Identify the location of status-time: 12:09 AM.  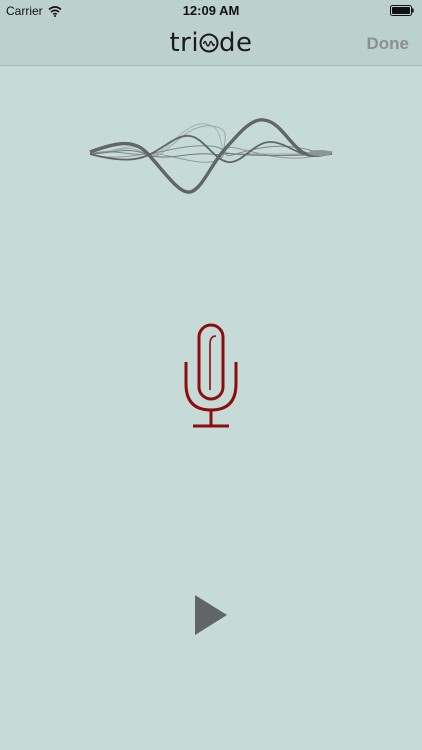
(211, 10).